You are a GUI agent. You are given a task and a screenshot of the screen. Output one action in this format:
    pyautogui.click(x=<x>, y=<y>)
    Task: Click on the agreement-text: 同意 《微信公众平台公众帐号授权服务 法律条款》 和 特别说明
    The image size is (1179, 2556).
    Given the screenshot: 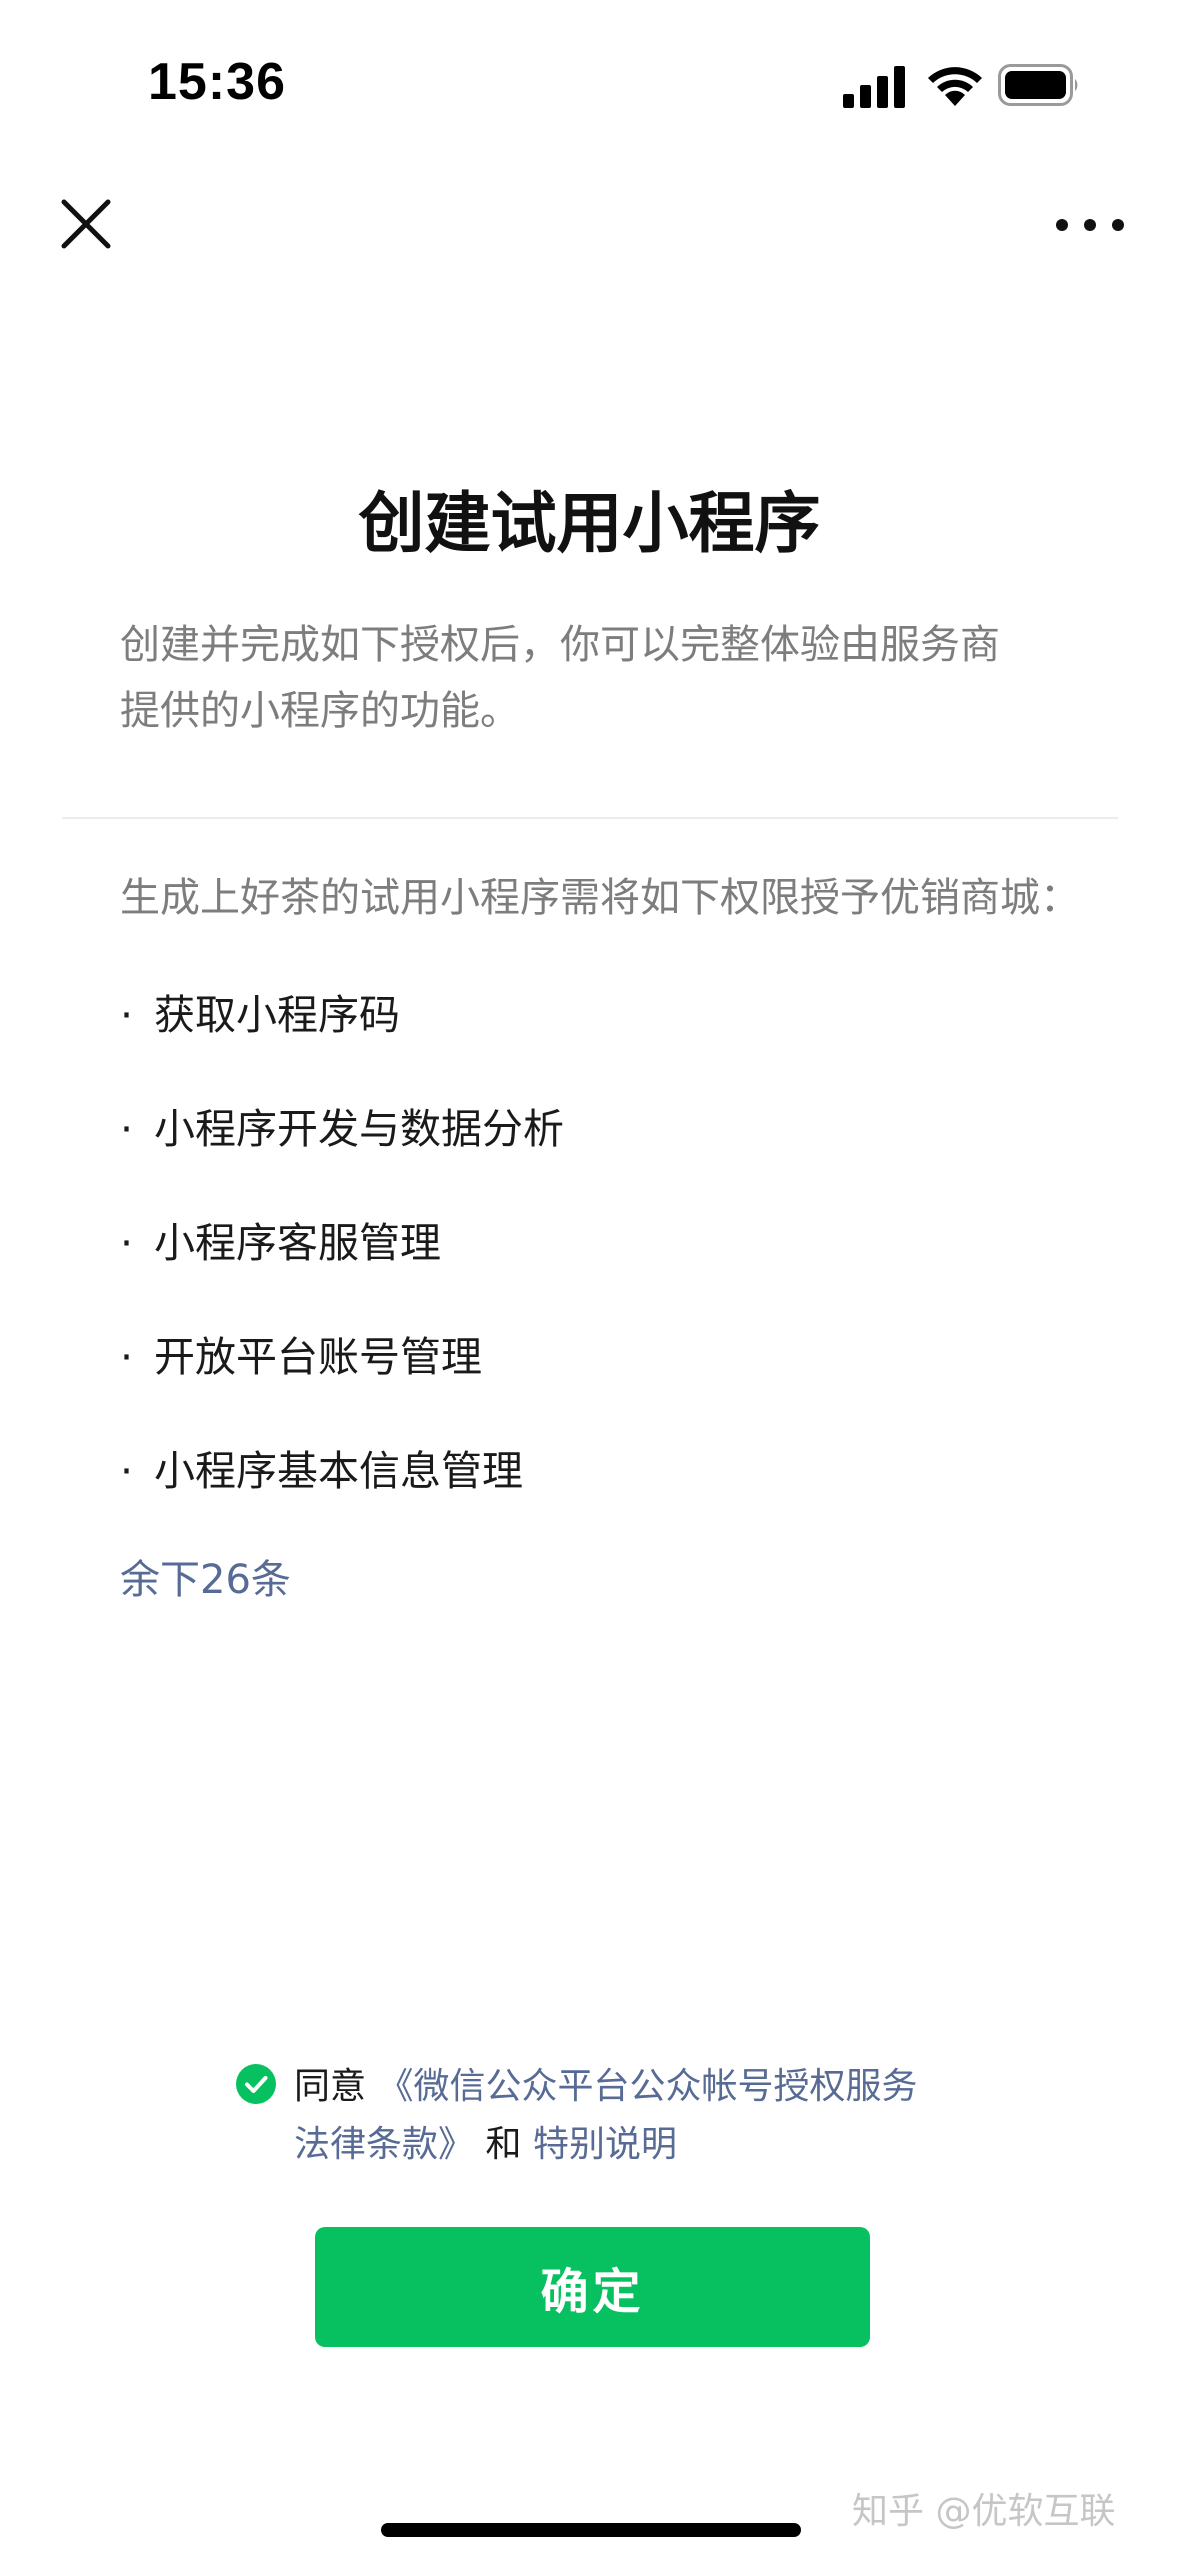 What is the action you would take?
    pyautogui.click(x=644, y=2116)
    